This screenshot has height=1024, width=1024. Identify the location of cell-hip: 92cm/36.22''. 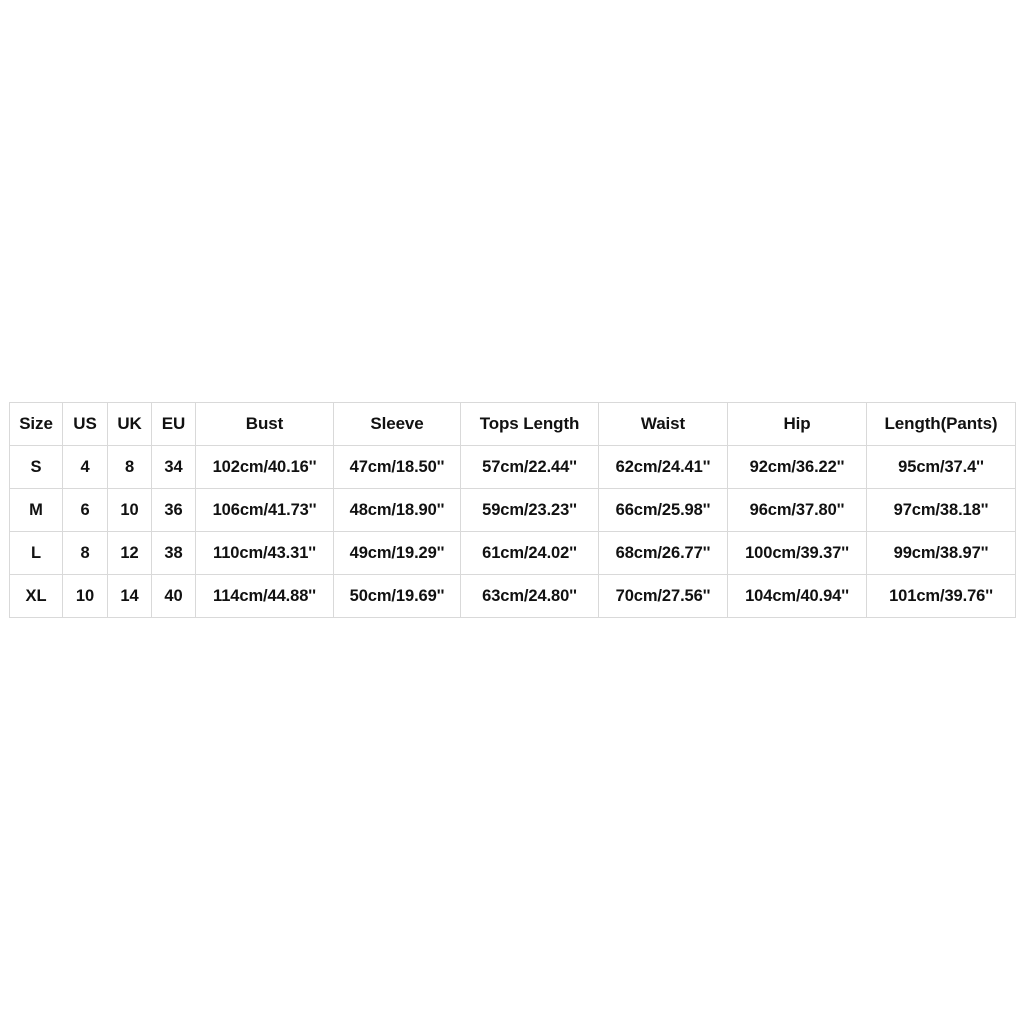
(797, 467).